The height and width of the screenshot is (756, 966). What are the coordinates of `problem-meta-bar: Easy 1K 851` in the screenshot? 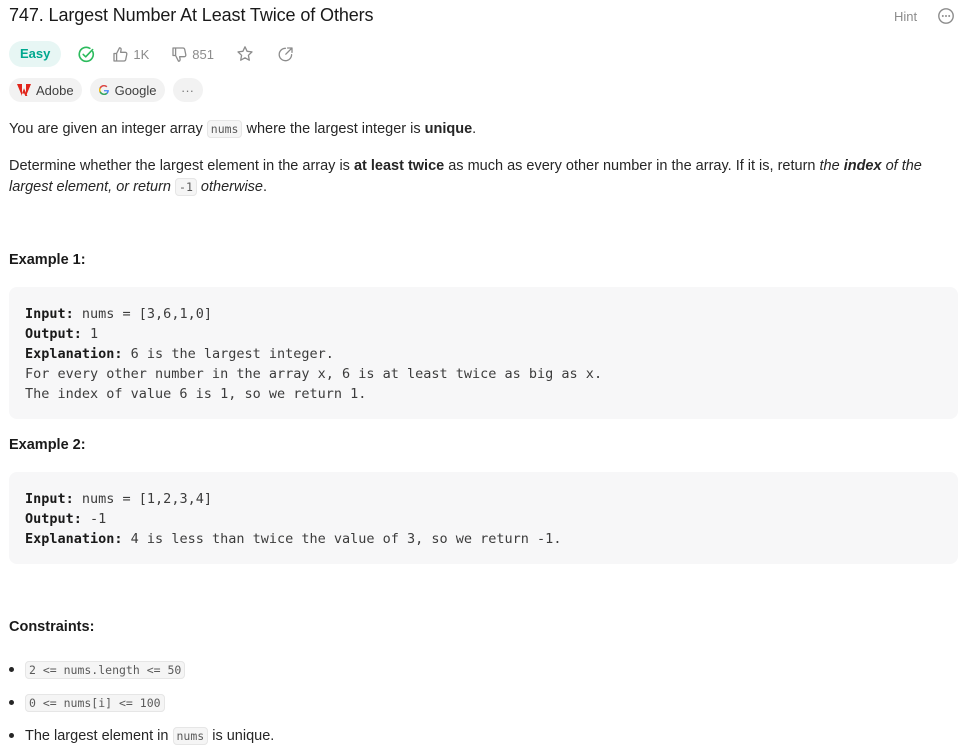 It's located at (151, 54).